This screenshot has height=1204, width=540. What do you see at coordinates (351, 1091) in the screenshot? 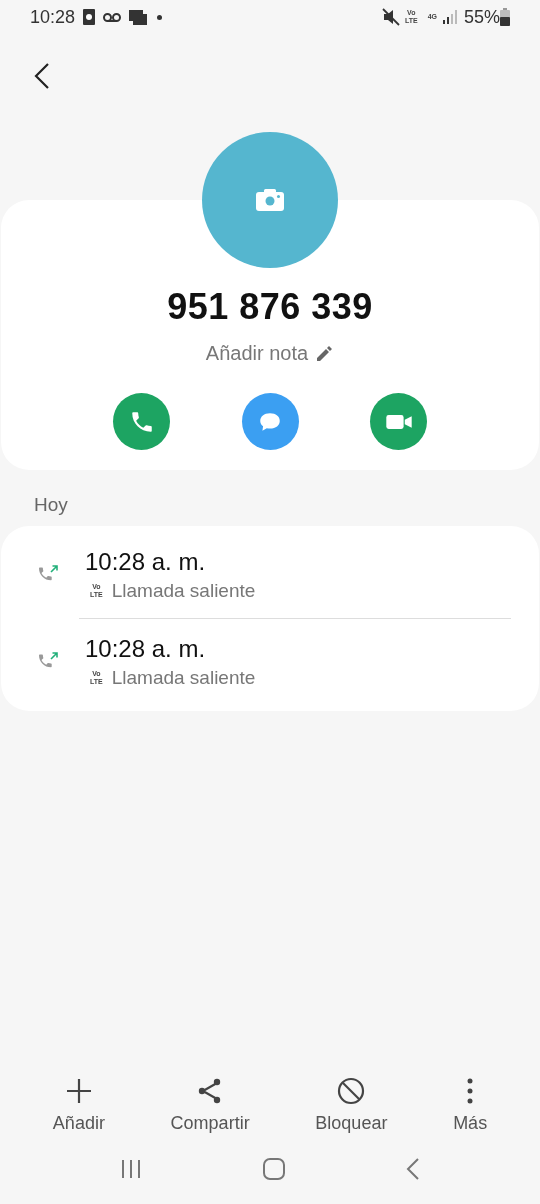
I see `block-icon` at bounding box center [351, 1091].